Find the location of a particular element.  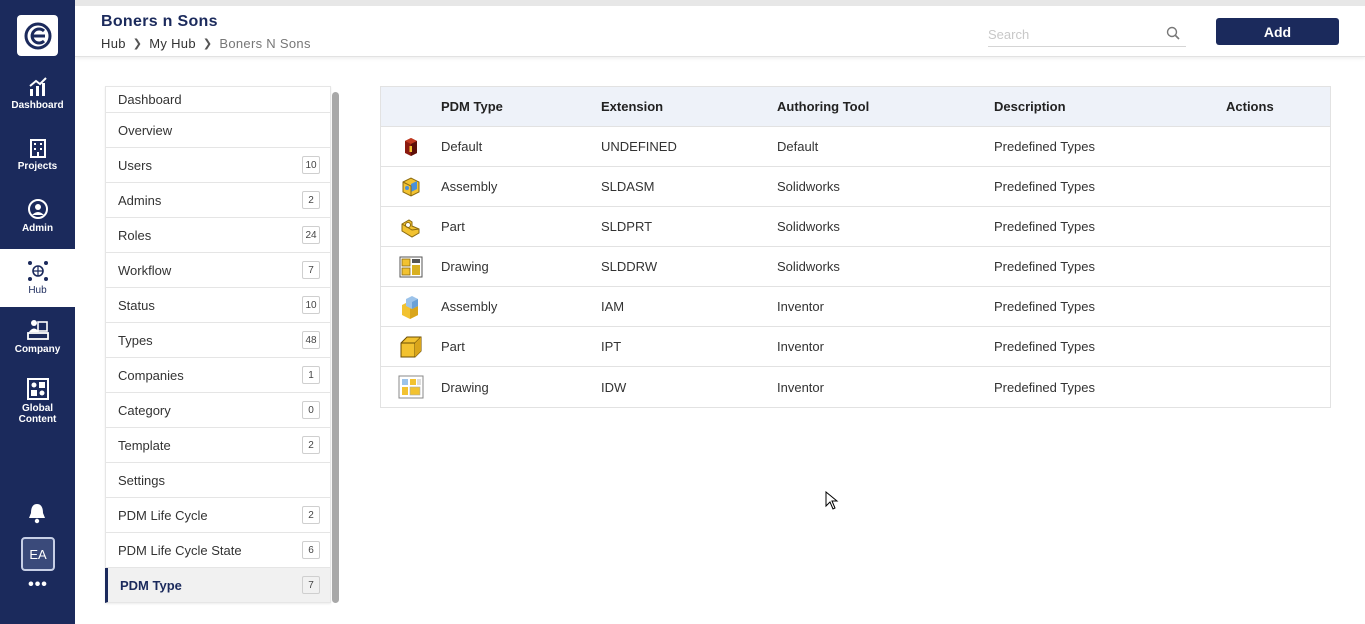

rail-item-dashboard: Dashboard is located at coordinates (37, 94).